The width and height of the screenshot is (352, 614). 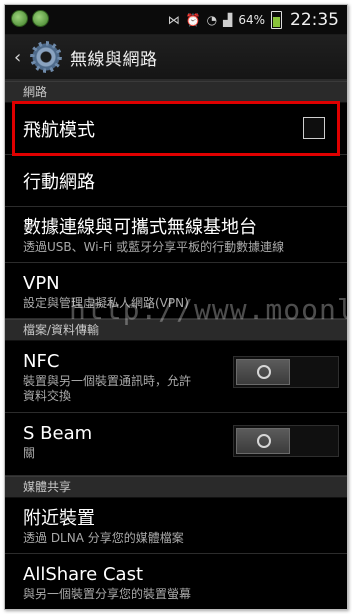 What do you see at coordinates (176, 444) in the screenshot?
I see `s-beam-item: S Beam 關` at bounding box center [176, 444].